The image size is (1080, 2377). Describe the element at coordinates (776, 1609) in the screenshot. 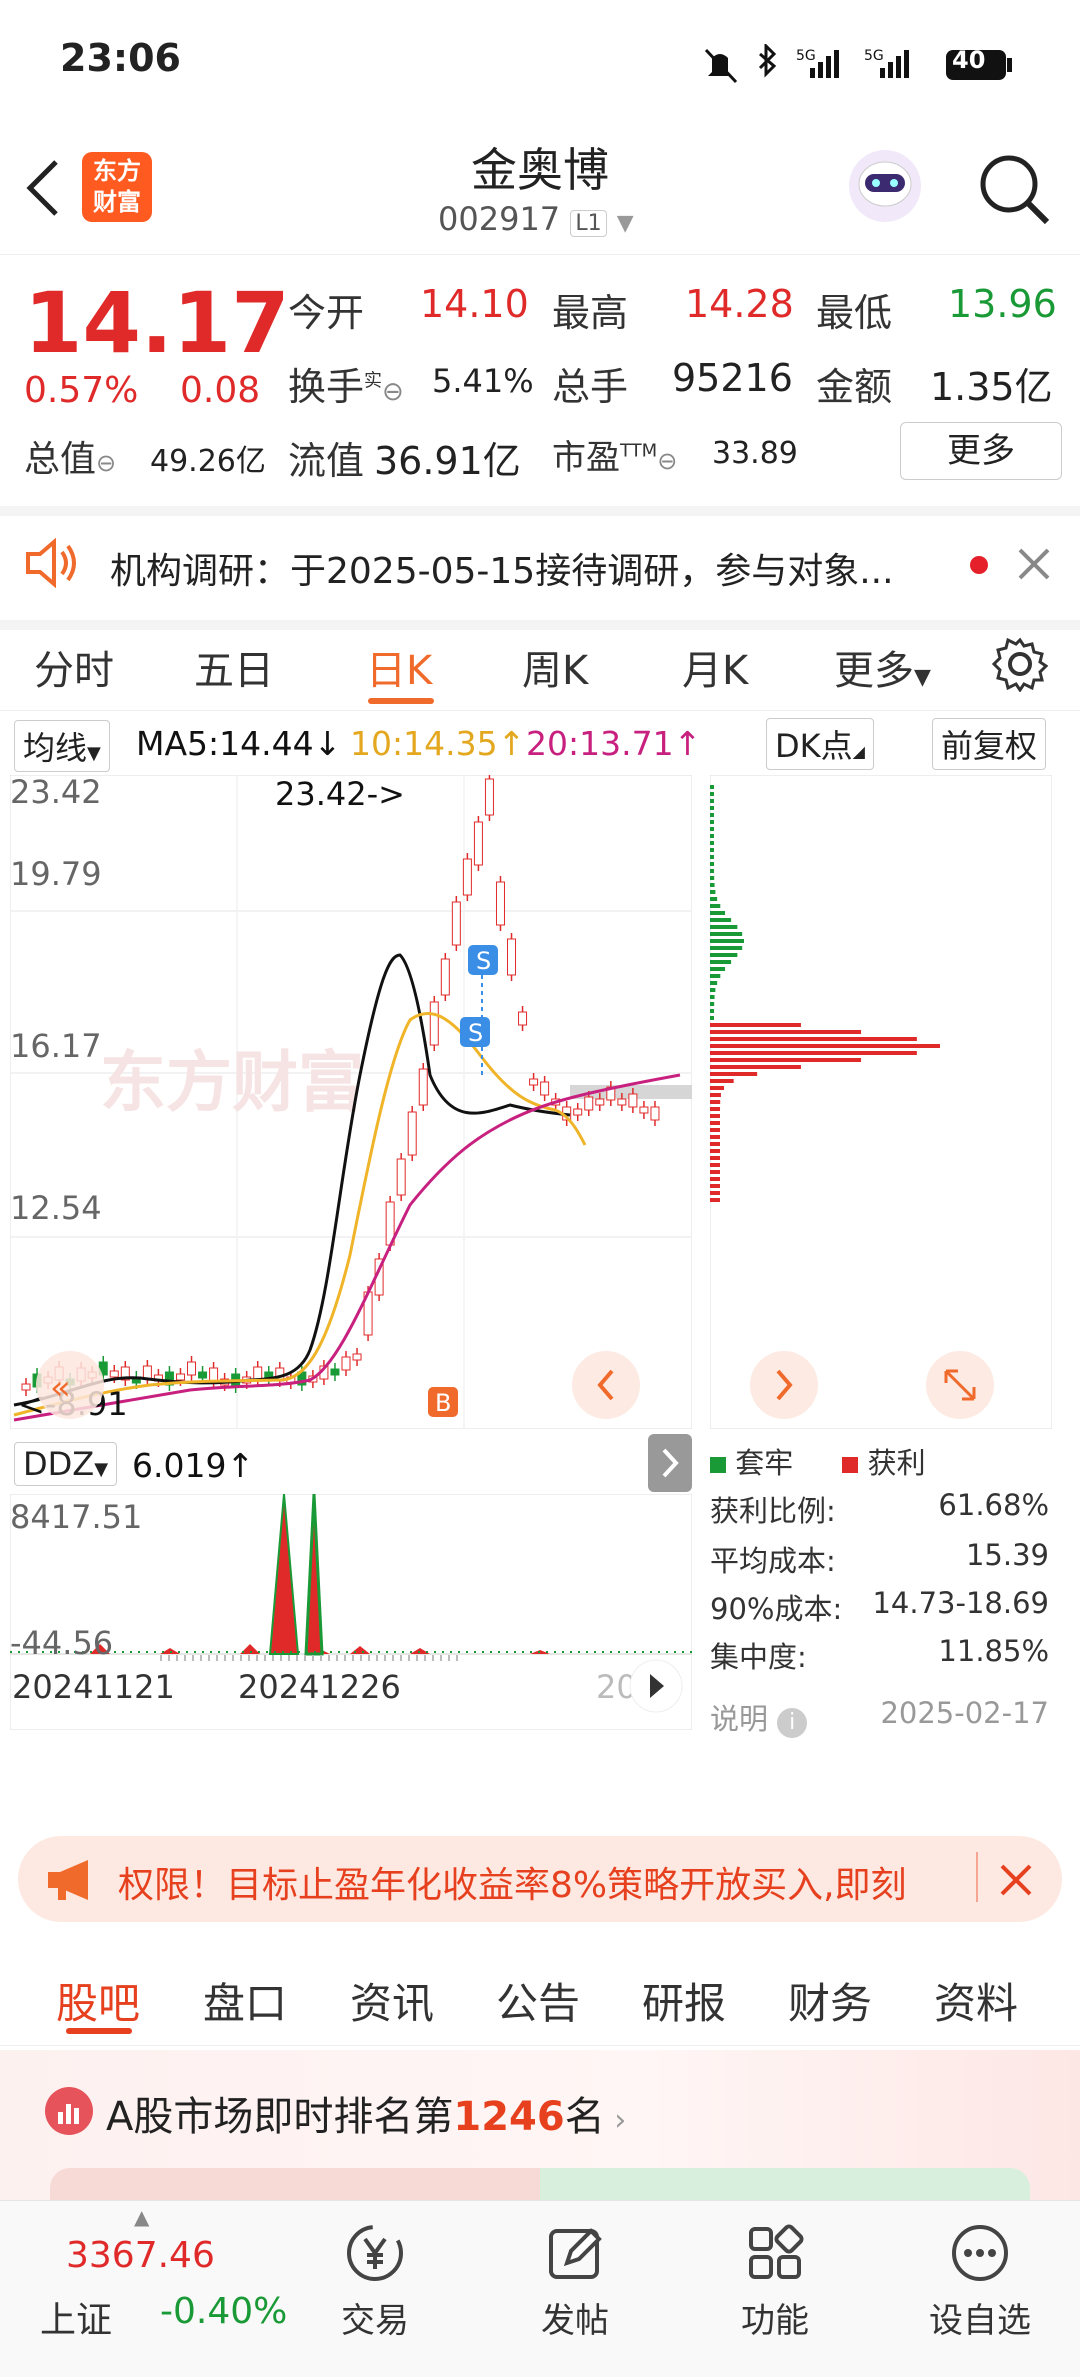

I see `cost90-label: 90%成本:` at that location.